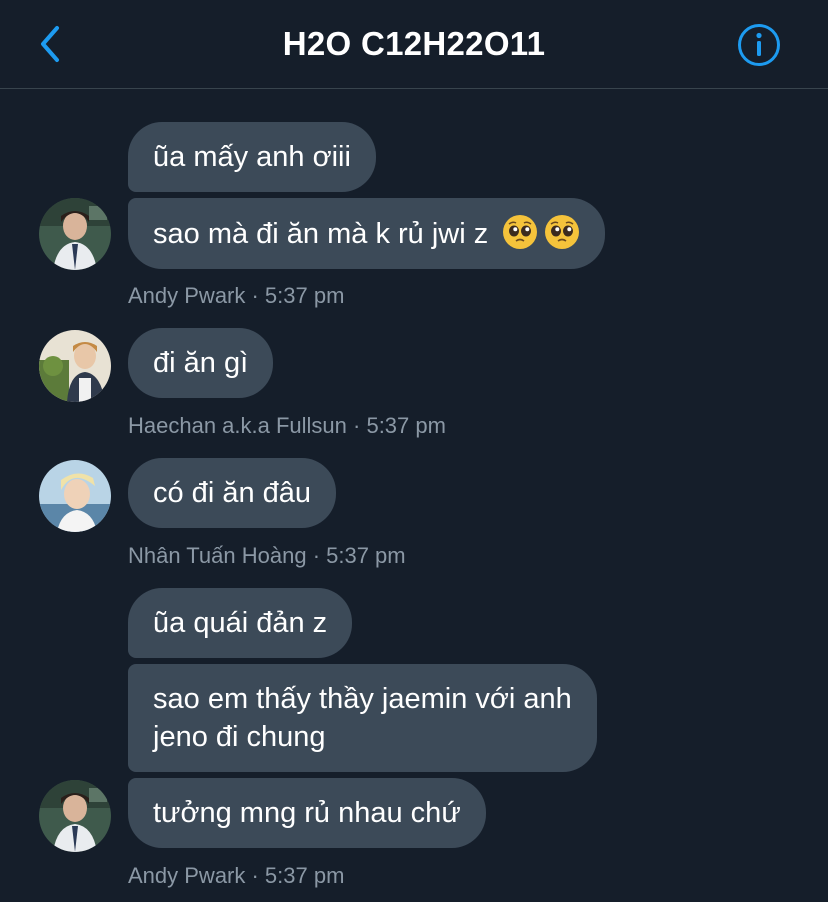 This screenshot has height=902, width=828. What do you see at coordinates (321, 234) in the screenshot?
I see `message-text: sao mà đi ăn mà k rủ jwi z` at bounding box center [321, 234].